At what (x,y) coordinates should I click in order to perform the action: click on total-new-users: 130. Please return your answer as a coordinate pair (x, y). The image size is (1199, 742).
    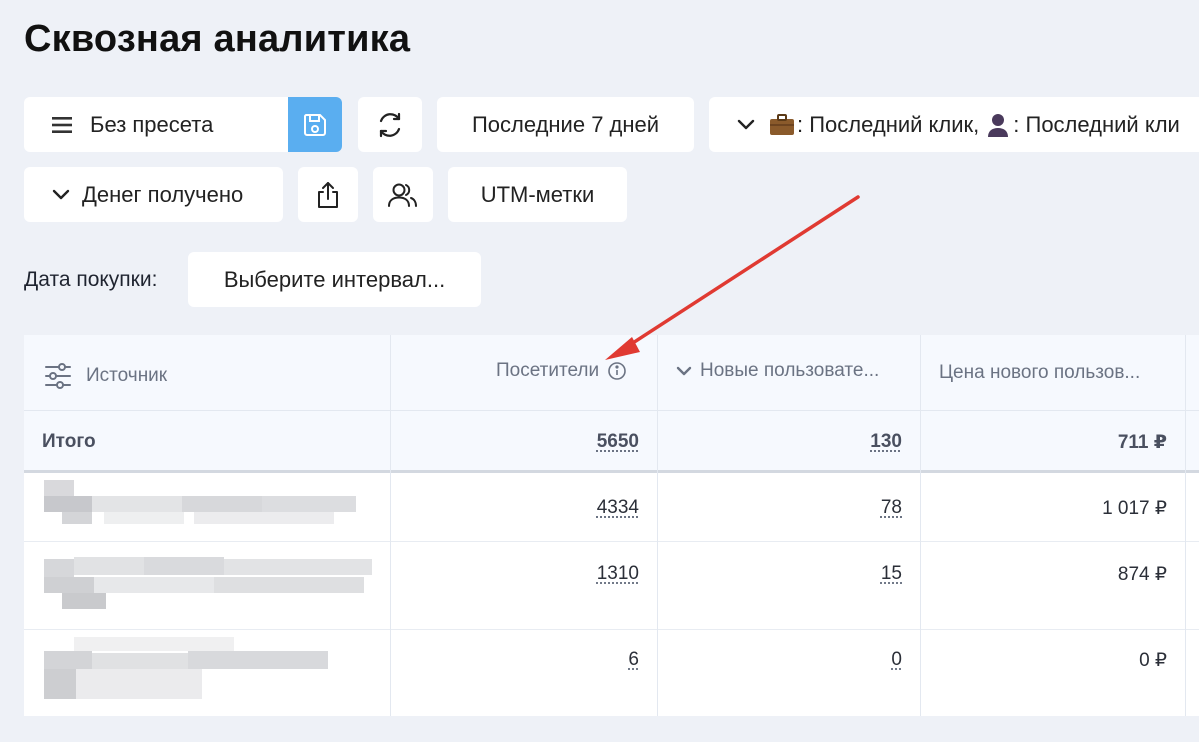
    Looking at the image, I should click on (886, 442).